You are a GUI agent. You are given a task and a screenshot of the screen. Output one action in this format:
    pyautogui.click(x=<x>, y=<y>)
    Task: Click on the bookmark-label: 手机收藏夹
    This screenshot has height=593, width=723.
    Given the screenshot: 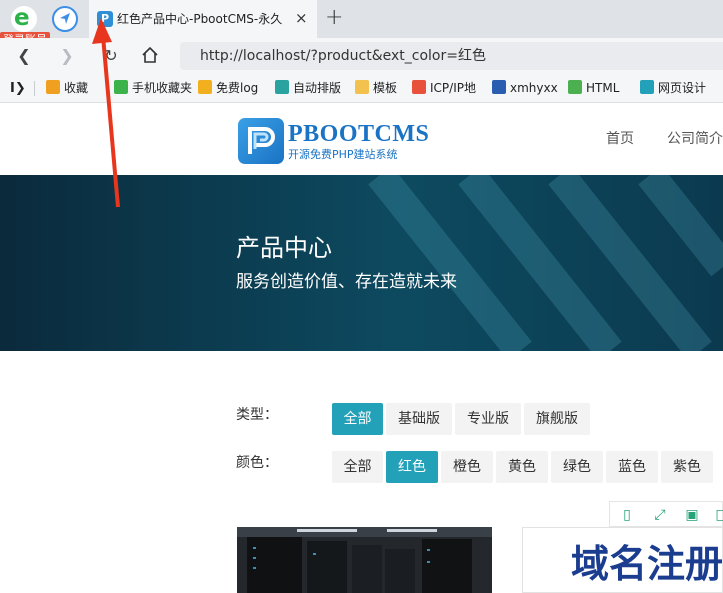 What is the action you would take?
    pyautogui.click(x=162, y=88)
    